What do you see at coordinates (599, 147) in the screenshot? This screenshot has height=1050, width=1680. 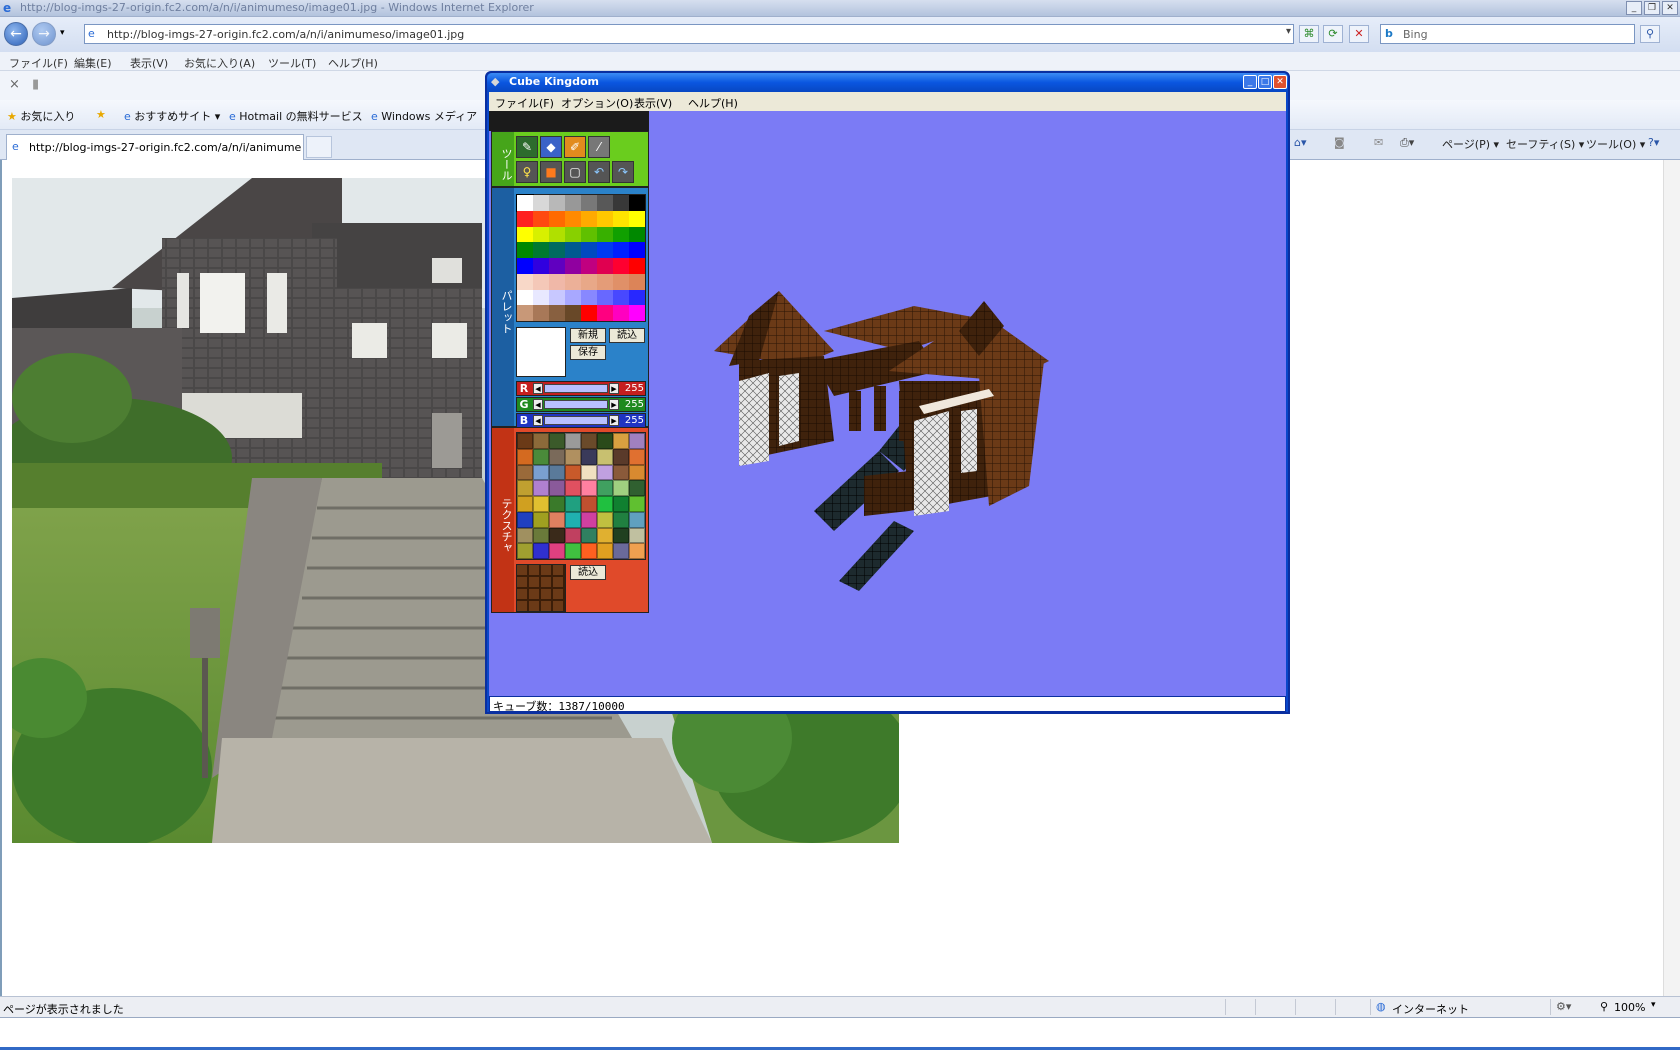 I see `eyedropper-tool: ⁄` at bounding box center [599, 147].